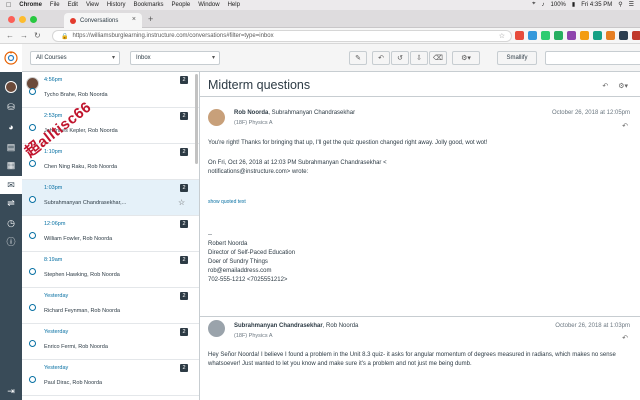 This screenshot has height=400, width=640. I want to click on commons-icon: ⇌, so click(11, 203).